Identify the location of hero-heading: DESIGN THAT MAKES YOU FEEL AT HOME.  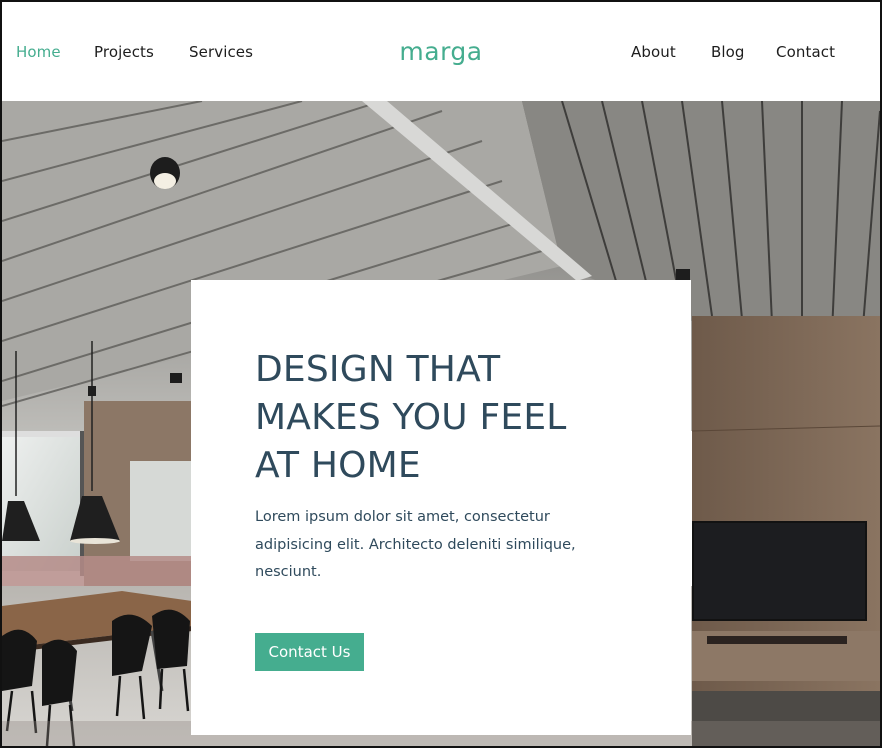
(465, 418).